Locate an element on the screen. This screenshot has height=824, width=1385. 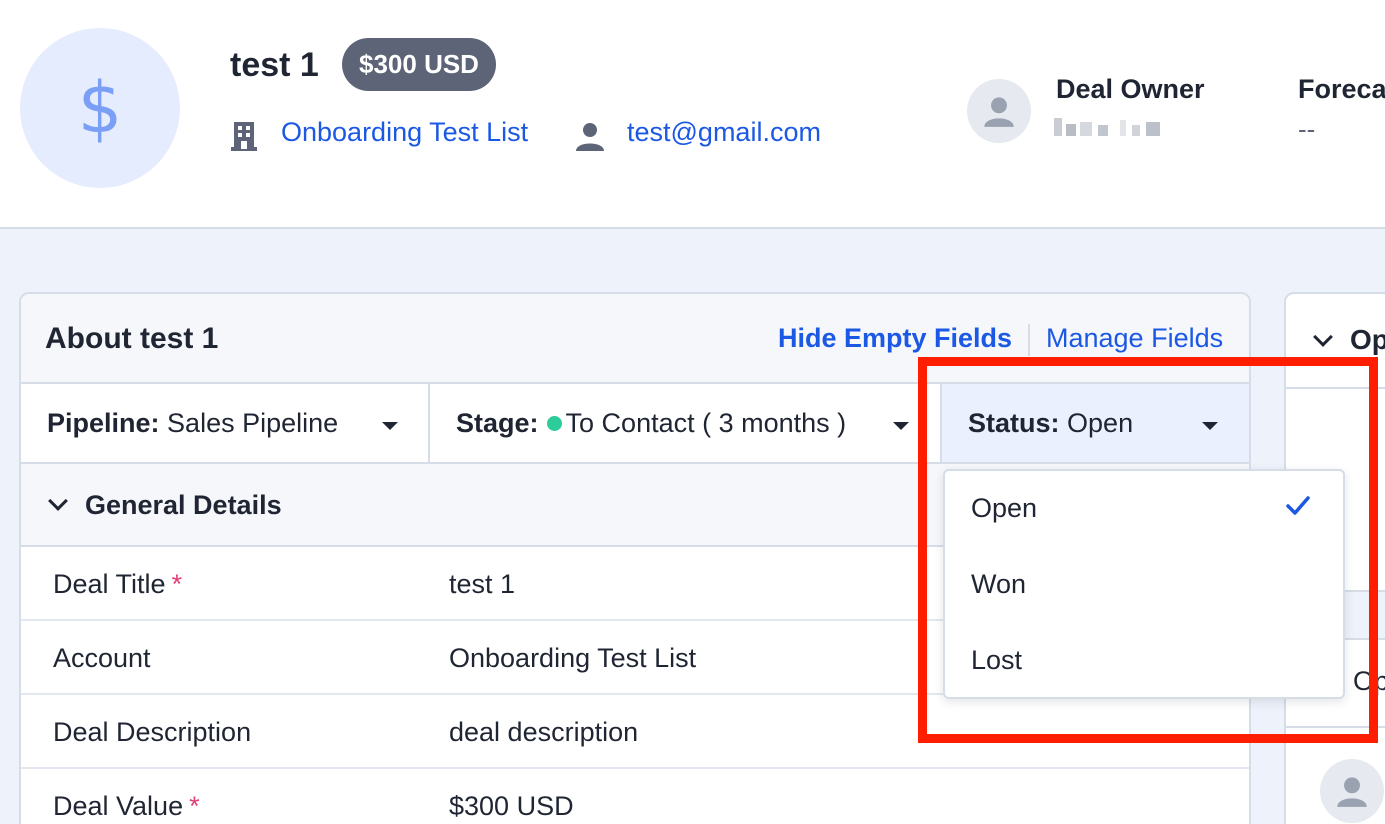
field-label: Account is located at coordinates (102, 658).